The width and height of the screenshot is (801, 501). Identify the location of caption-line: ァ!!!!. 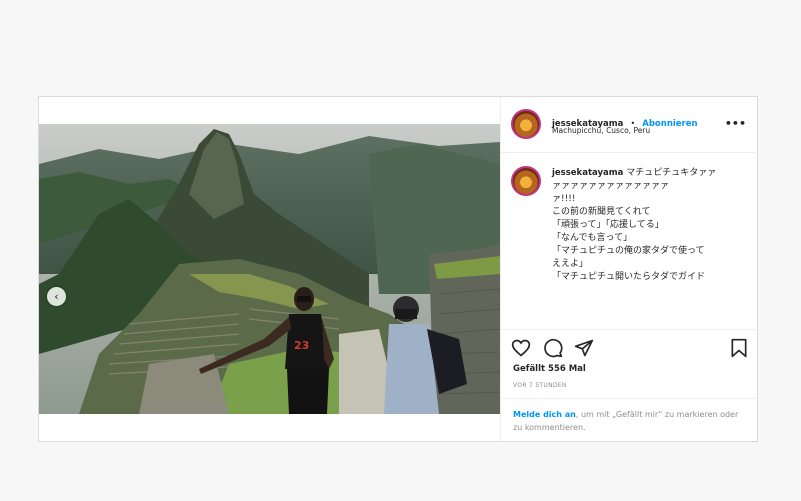
(564, 199).